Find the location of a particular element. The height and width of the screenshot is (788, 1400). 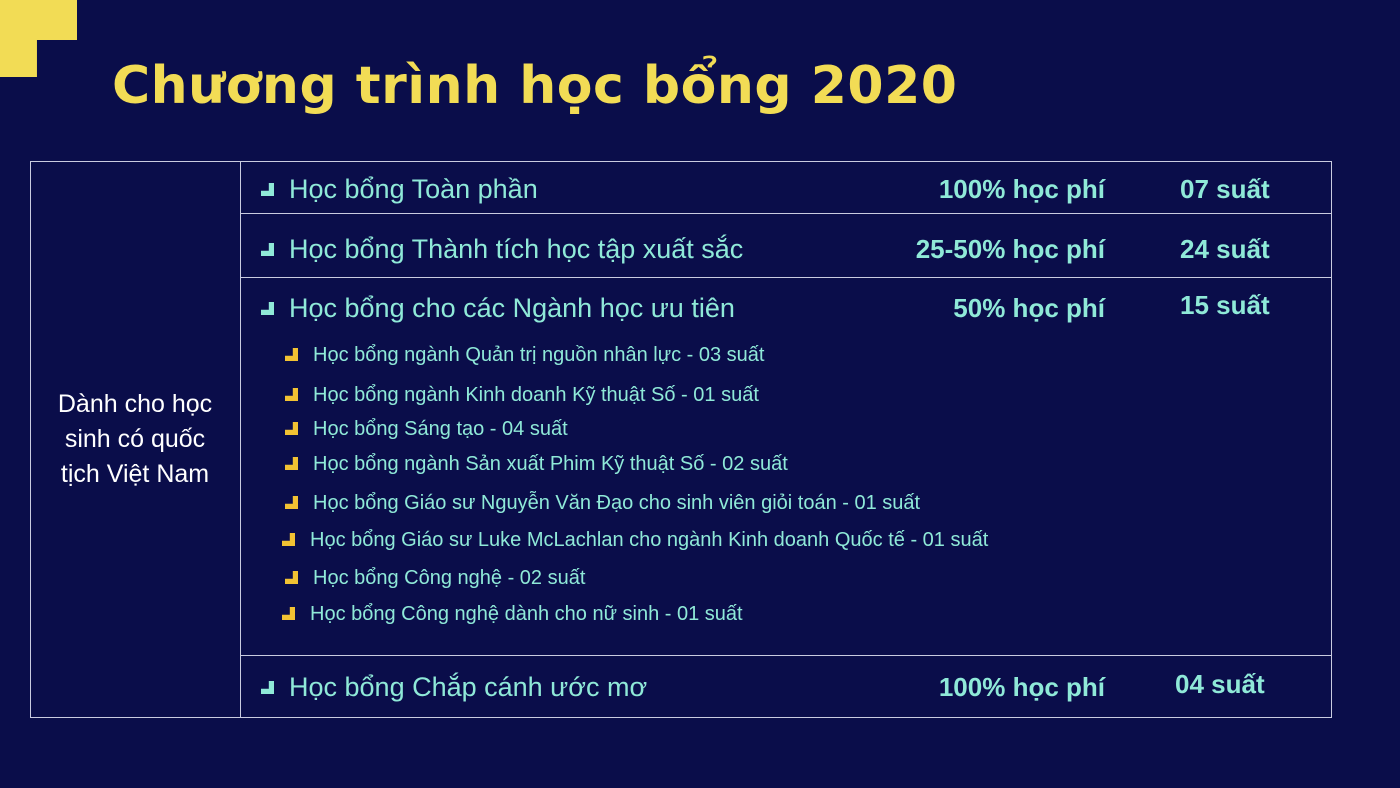

scholarship-coverage: 25-50% học phí is located at coordinates (1010, 249).